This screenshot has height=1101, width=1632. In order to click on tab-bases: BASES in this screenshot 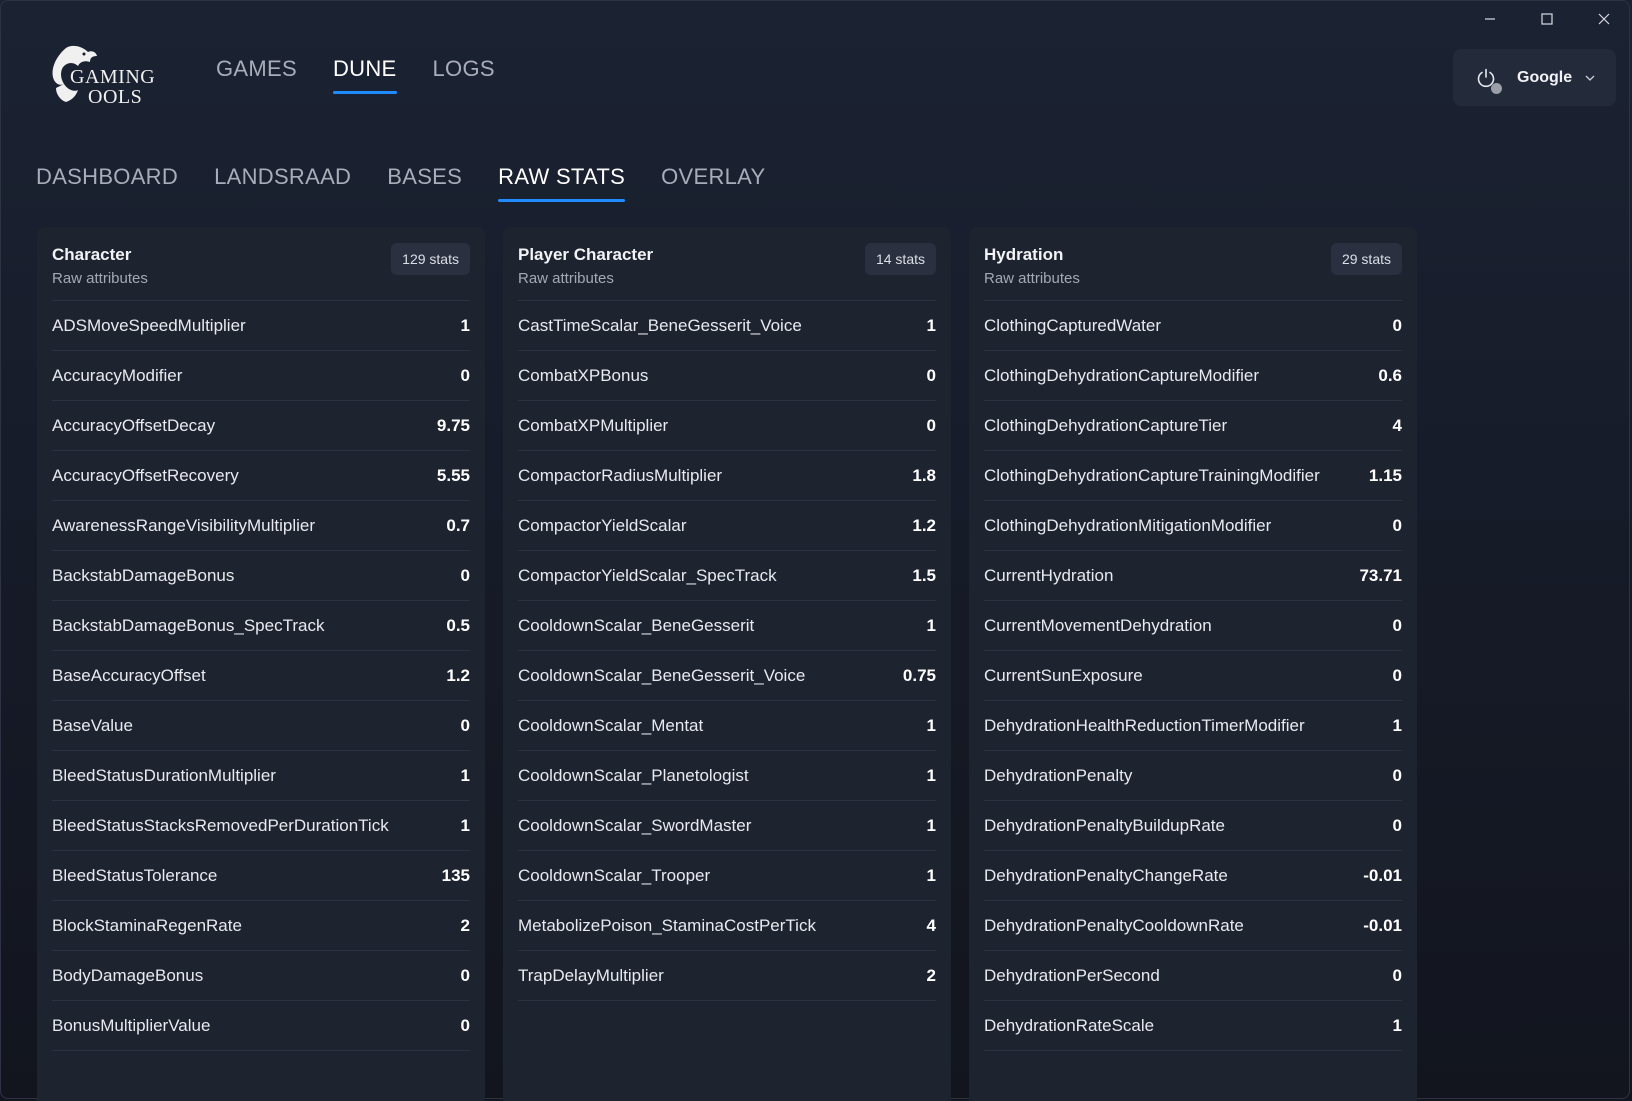, I will do `click(424, 183)`.